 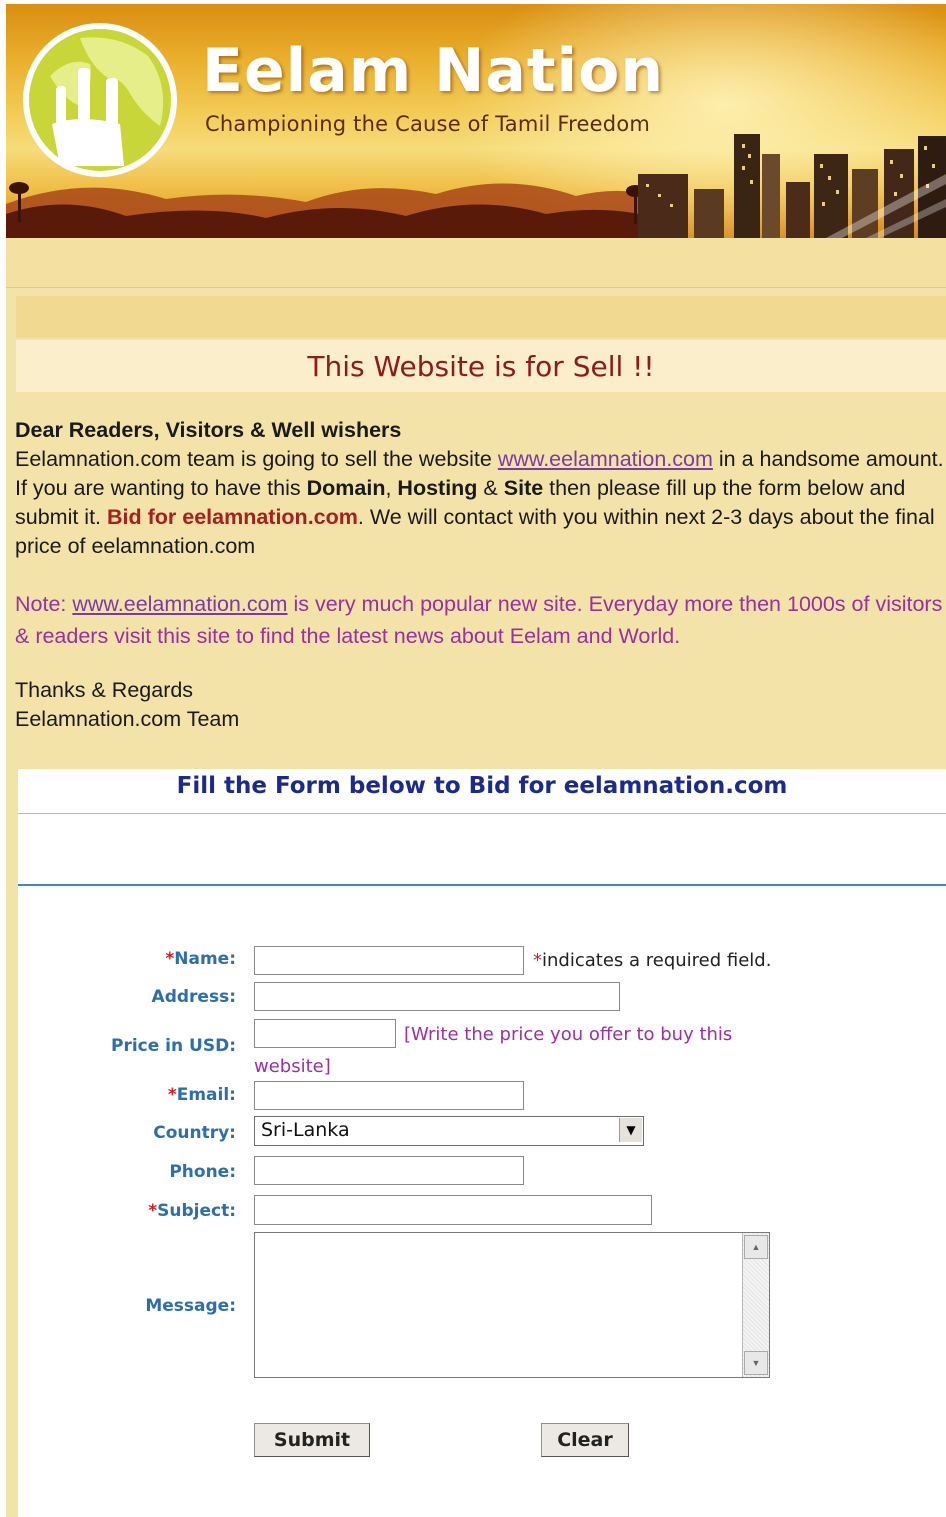 I want to click on name-label: *Name:, so click(x=200, y=959).